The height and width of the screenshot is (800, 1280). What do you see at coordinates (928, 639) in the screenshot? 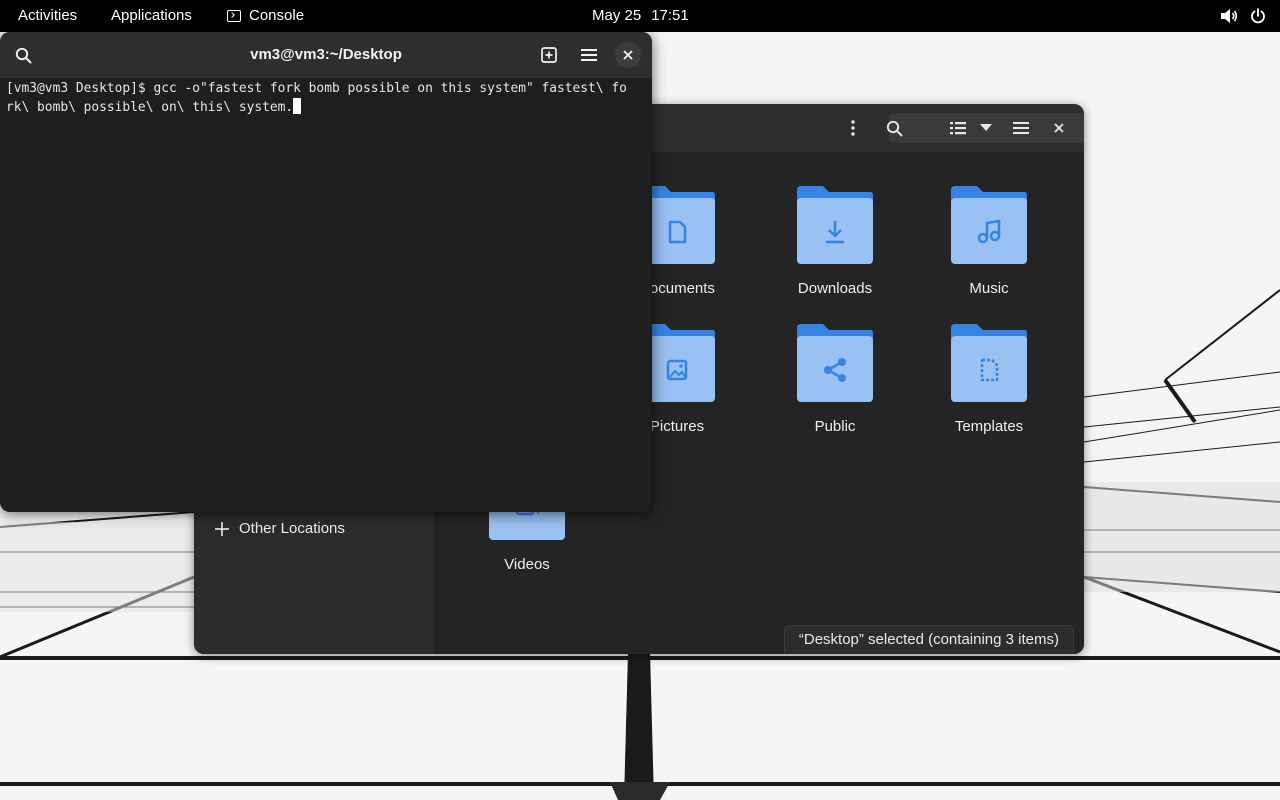
I see `status-floating-bar: “Desktop” selected (containing 3 items)` at bounding box center [928, 639].